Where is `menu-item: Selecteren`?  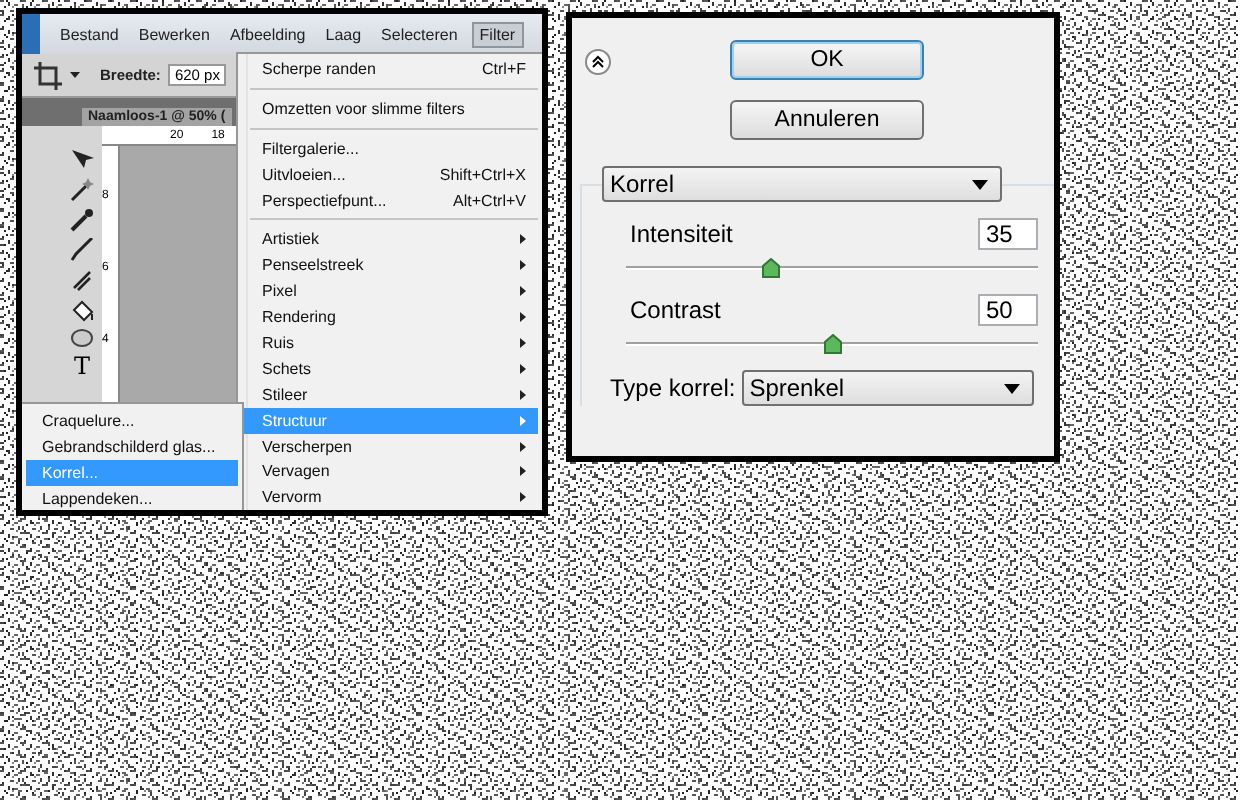 menu-item: Selecteren is located at coordinates (419, 34).